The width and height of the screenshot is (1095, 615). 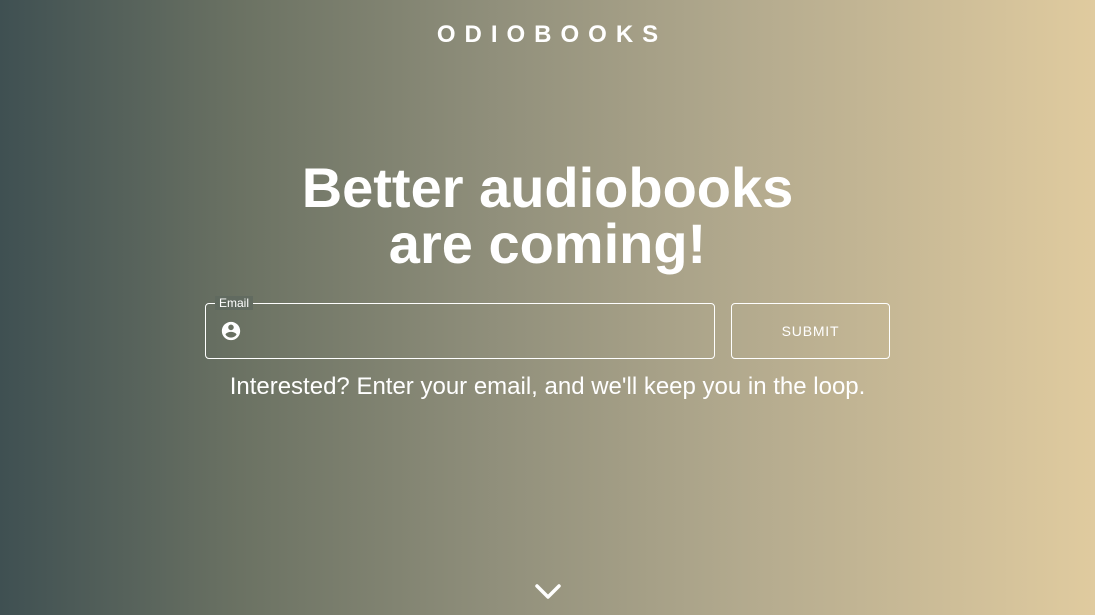 What do you see at coordinates (552, 34) in the screenshot?
I see `brand-logo-text: ODIOBOOKS` at bounding box center [552, 34].